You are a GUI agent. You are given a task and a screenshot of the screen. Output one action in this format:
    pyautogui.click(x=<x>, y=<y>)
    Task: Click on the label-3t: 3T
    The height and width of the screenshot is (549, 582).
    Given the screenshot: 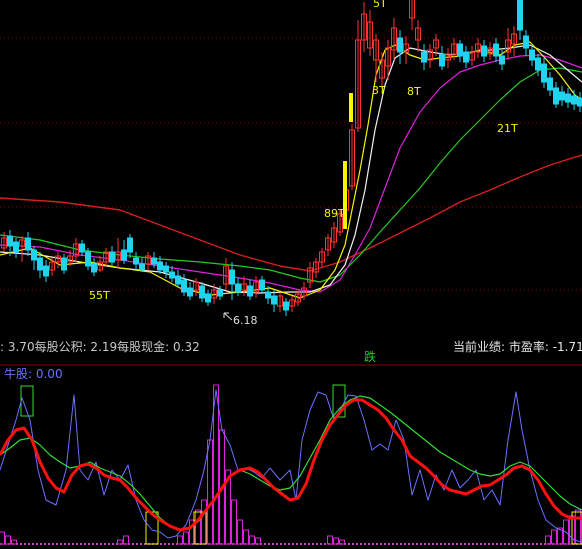 What is the action you would take?
    pyautogui.click(x=379, y=90)
    